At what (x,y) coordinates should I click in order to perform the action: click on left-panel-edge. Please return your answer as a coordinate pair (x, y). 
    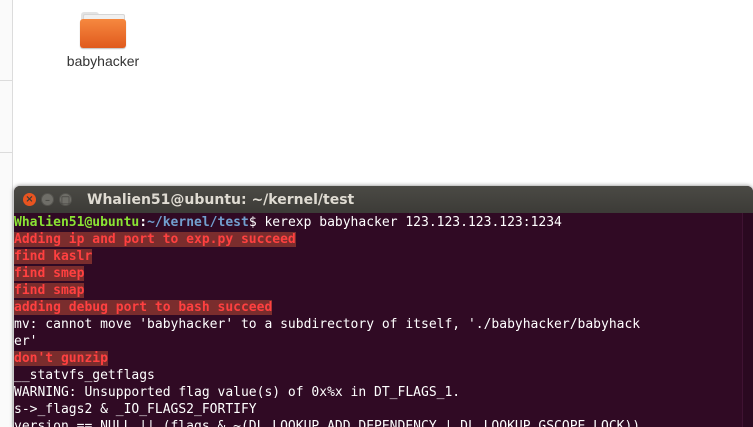
    Looking at the image, I should click on (6, 213).